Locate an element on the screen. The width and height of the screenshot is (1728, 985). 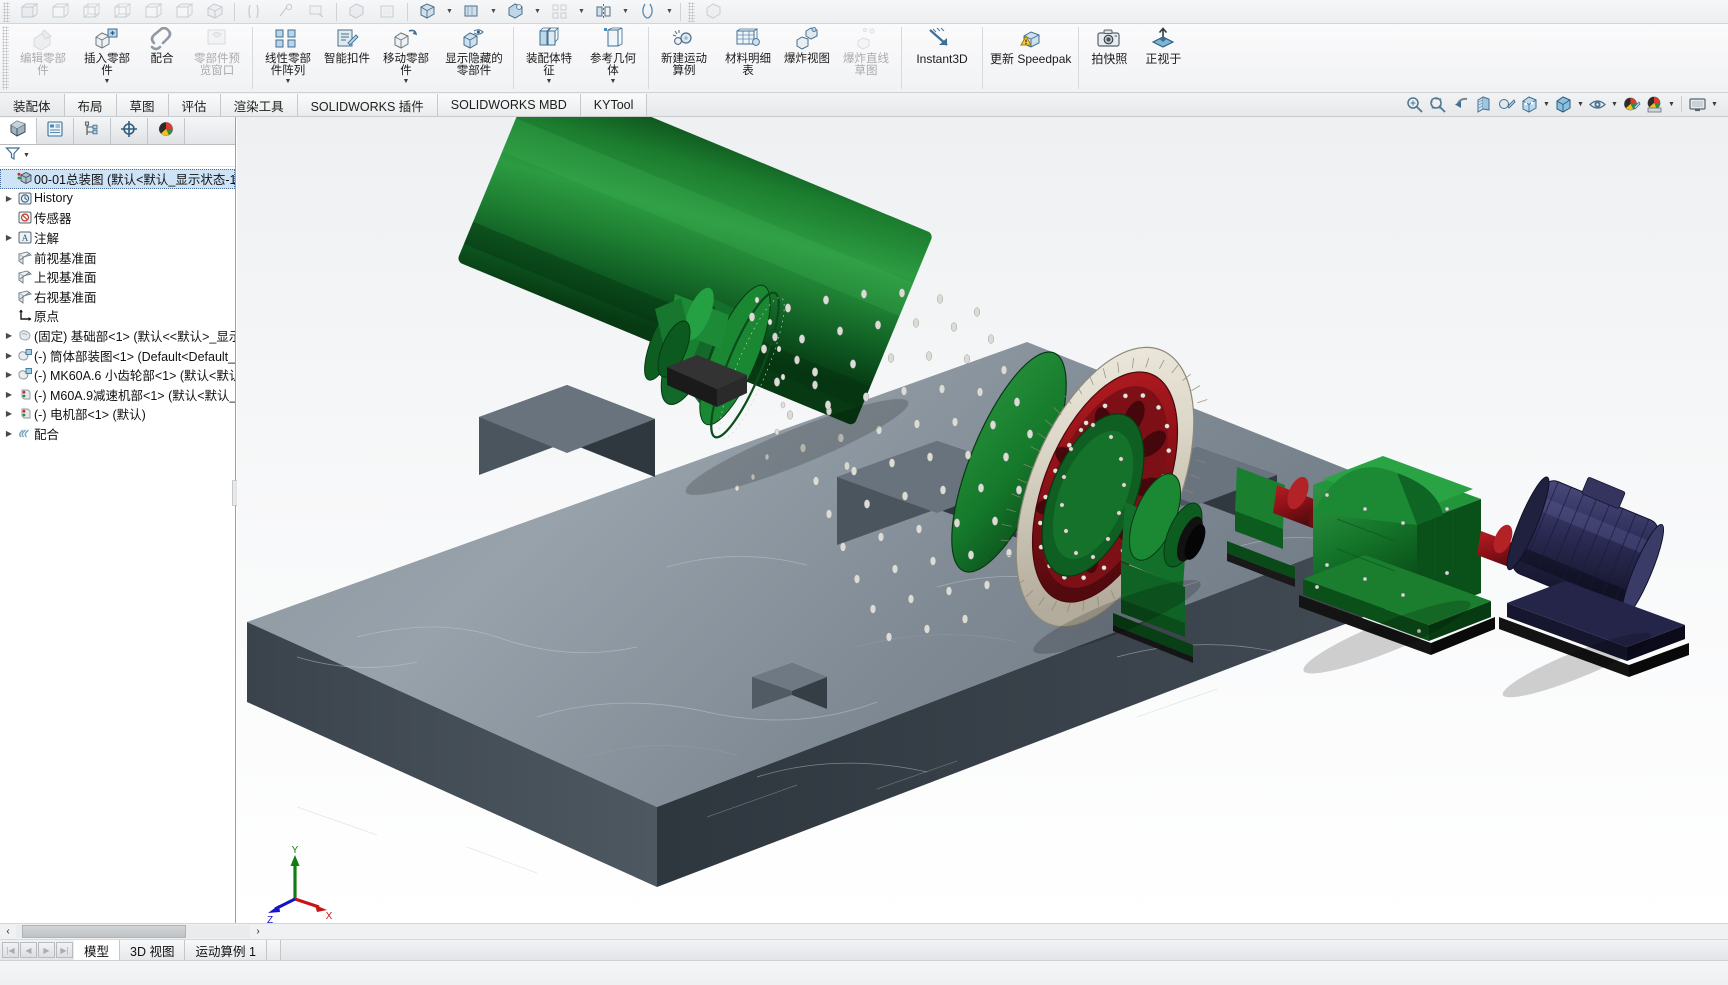
doc-tab-3d-views: 3D 视图 is located at coordinates (153, 950).